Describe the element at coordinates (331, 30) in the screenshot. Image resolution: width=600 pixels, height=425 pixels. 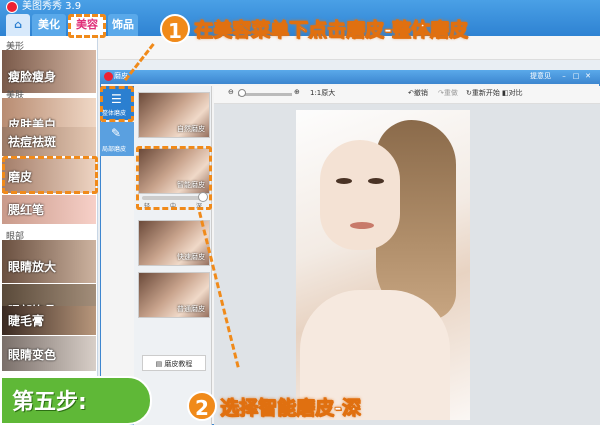
I see `step1-instruction: 在美容菜单下点击磨皮-整体磨皮` at that location.